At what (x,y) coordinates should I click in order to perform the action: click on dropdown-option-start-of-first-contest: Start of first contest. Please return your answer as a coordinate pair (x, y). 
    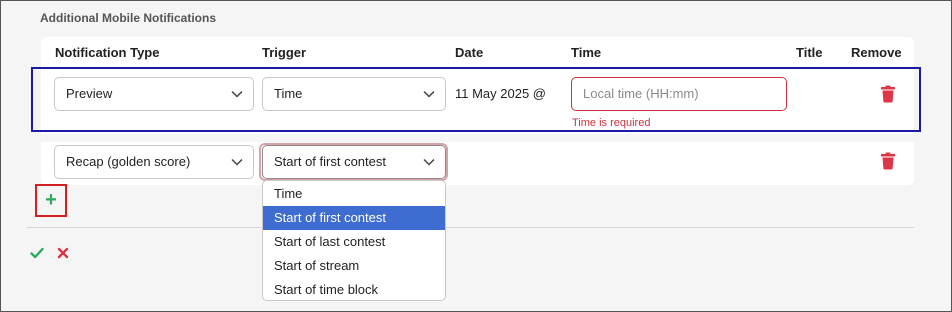
    Looking at the image, I should click on (354, 218).